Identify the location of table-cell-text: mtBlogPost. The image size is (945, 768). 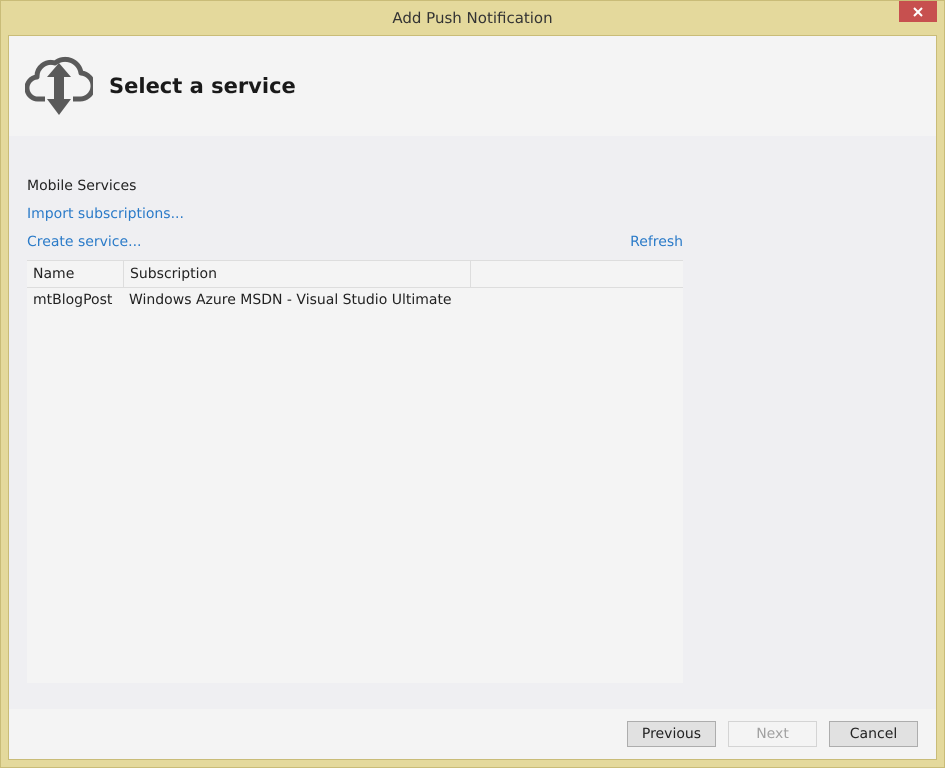
(73, 300).